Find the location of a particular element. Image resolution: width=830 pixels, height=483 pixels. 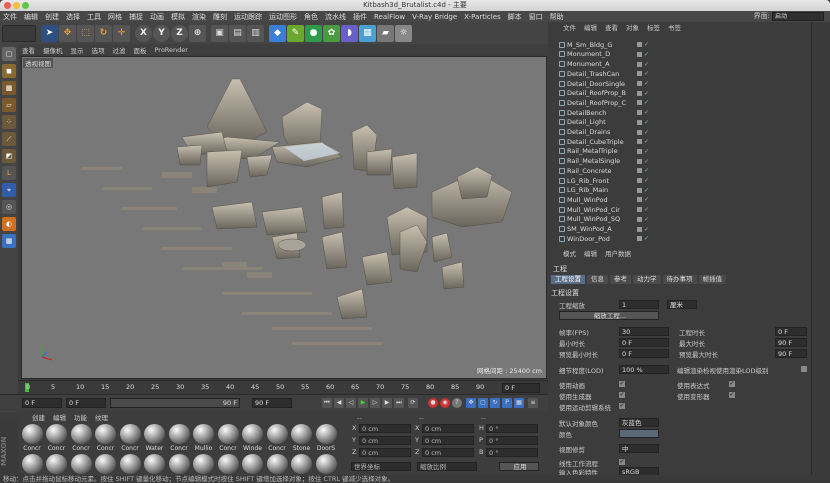

menu-item-19: 脚本 is located at coordinates (515, 17).